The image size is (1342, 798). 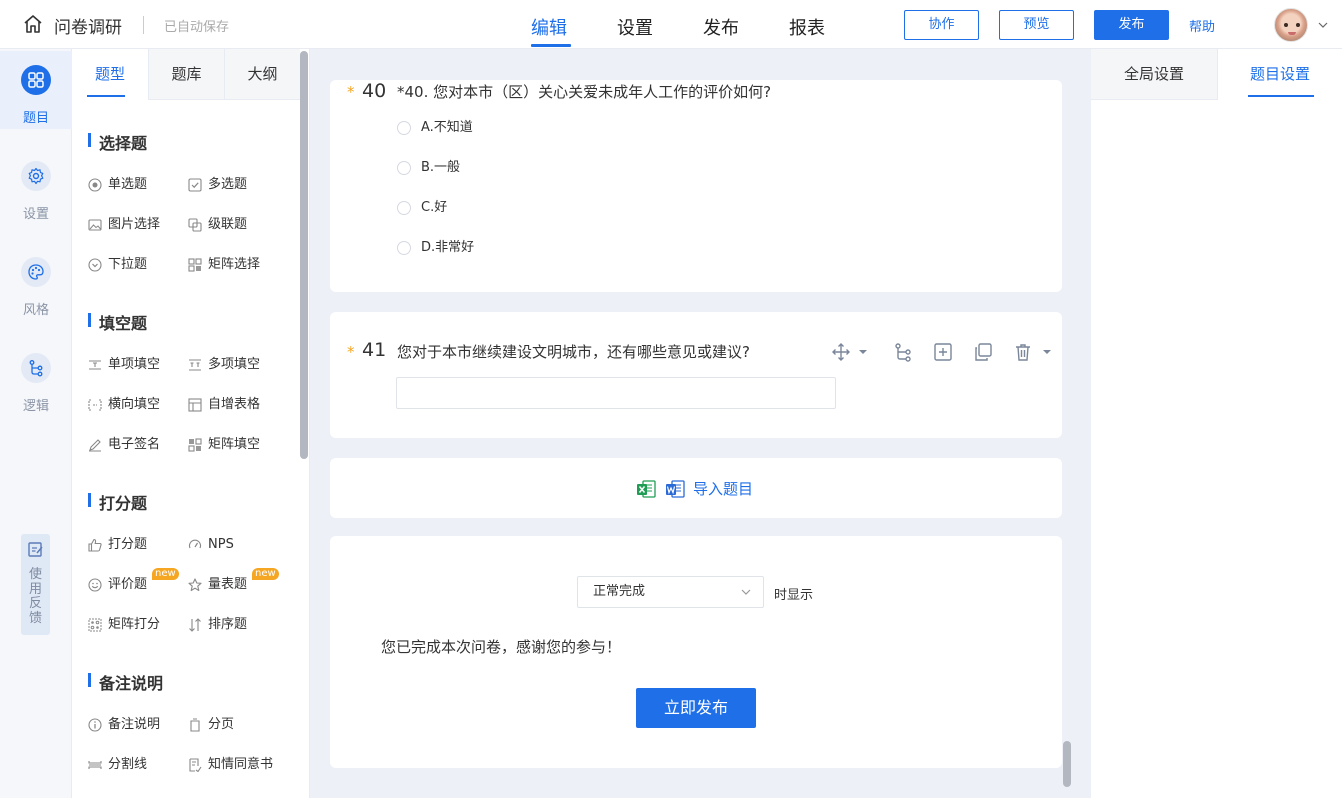 What do you see at coordinates (1131, 25) in the screenshot?
I see `publish-button: 发布` at bounding box center [1131, 25].